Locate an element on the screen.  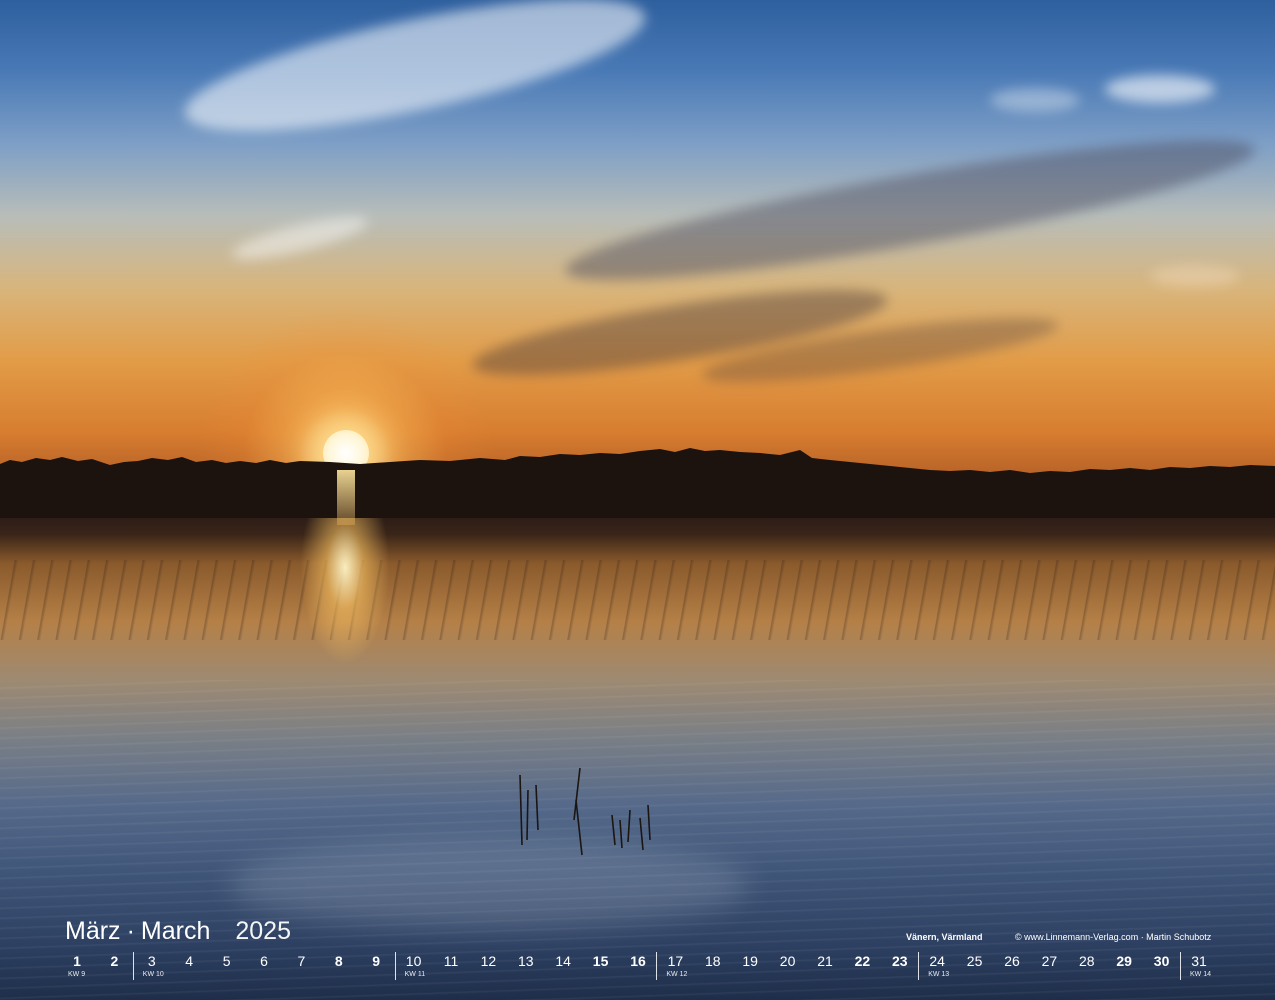
day-3: 3 is located at coordinates (151, 961).